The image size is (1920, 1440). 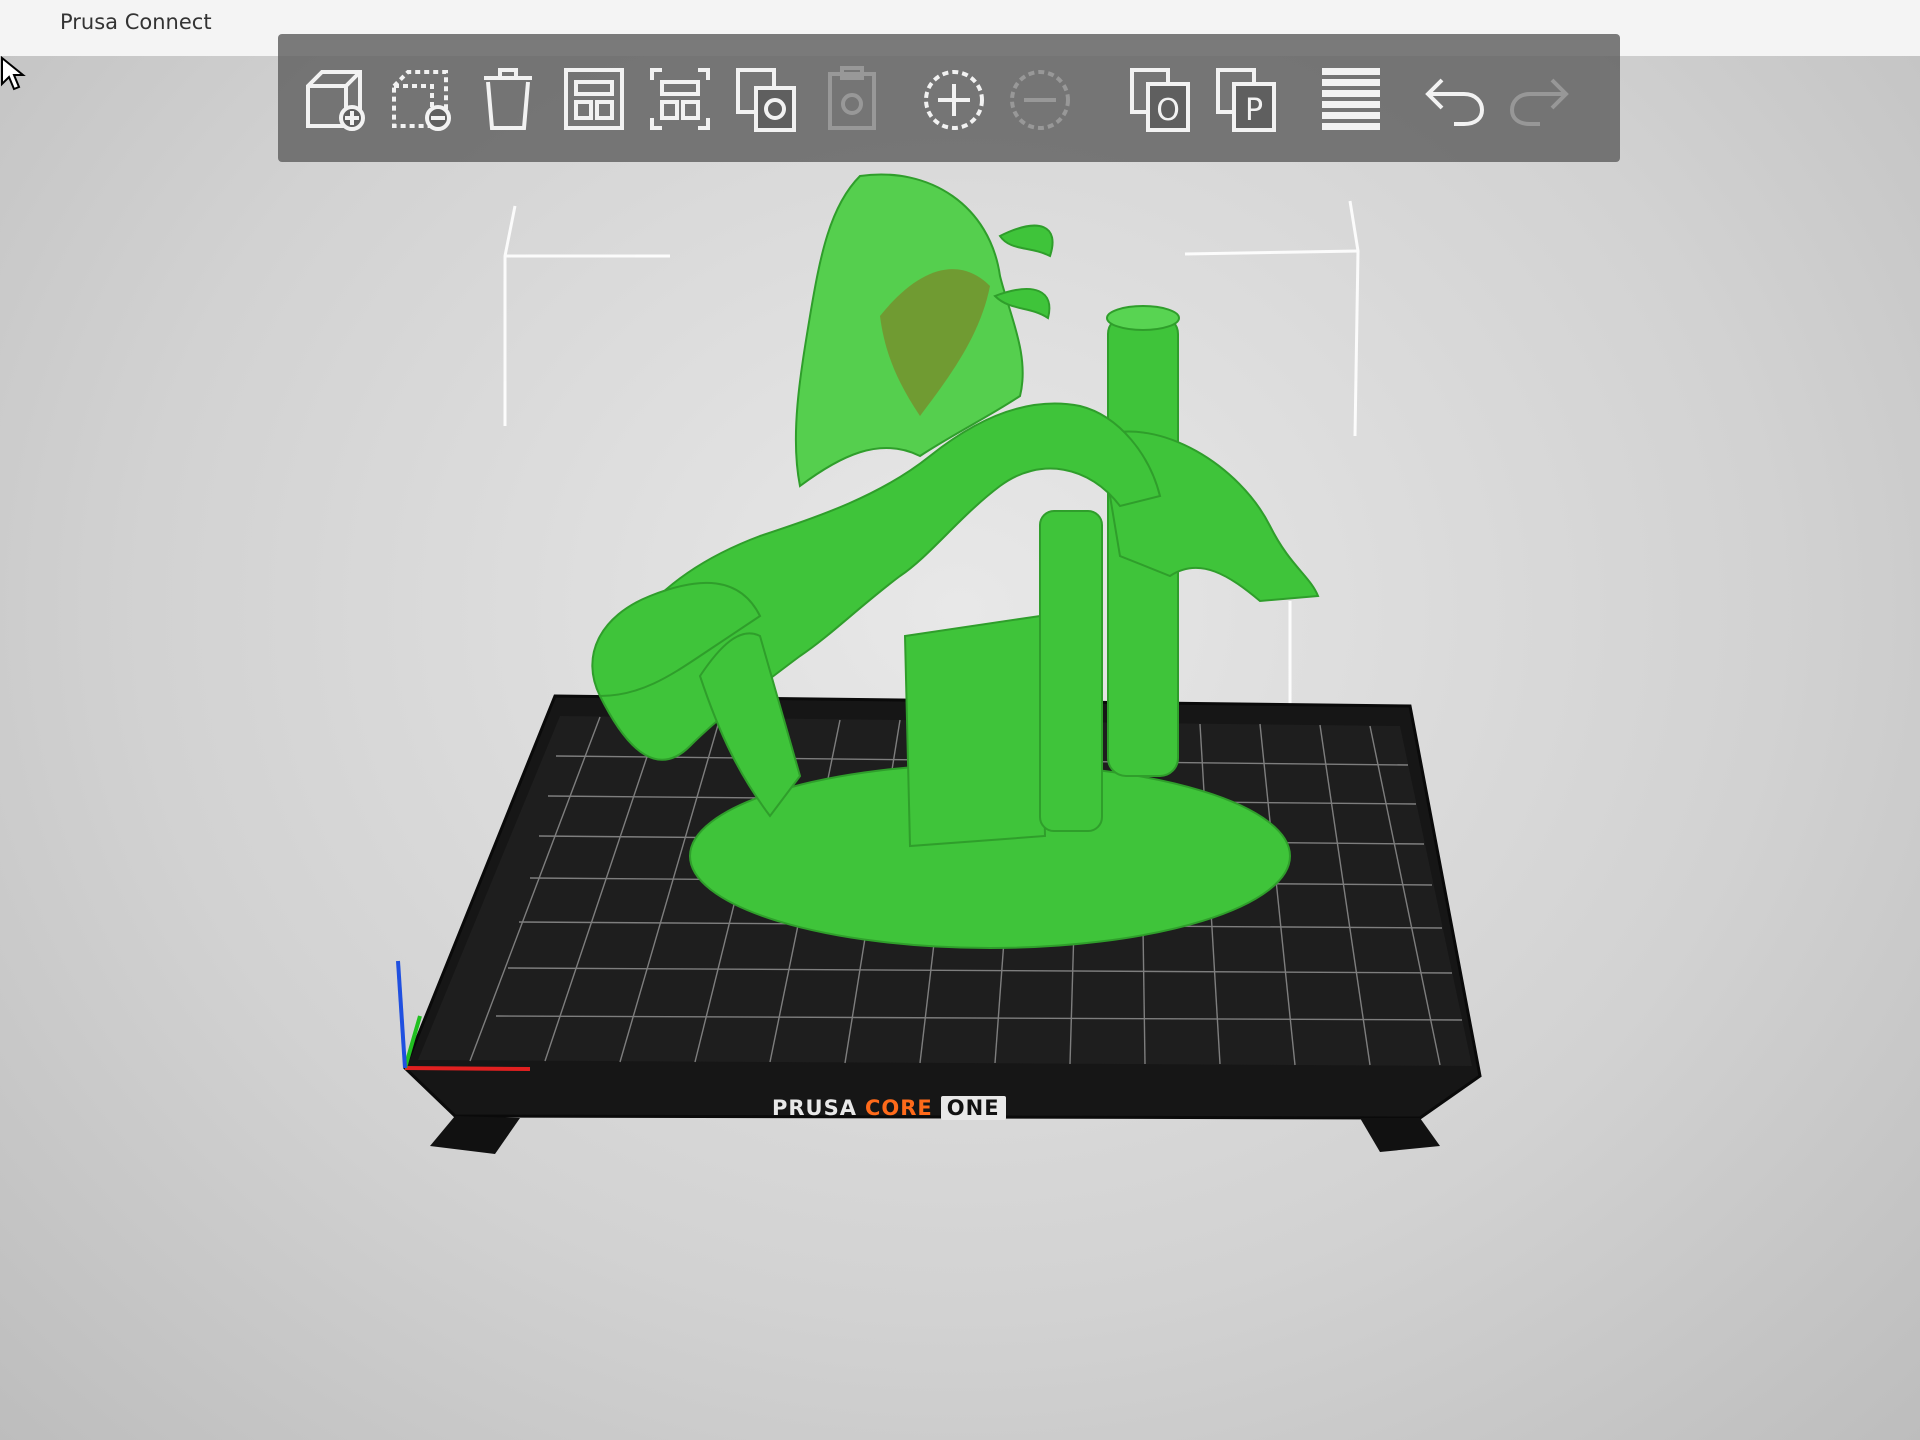 I want to click on bed-brand-prusa: PRUSA, so click(x=814, y=1108).